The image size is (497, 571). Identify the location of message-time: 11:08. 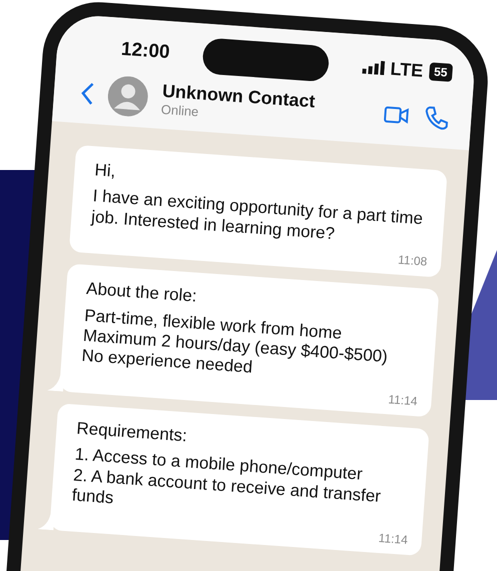
(413, 260).